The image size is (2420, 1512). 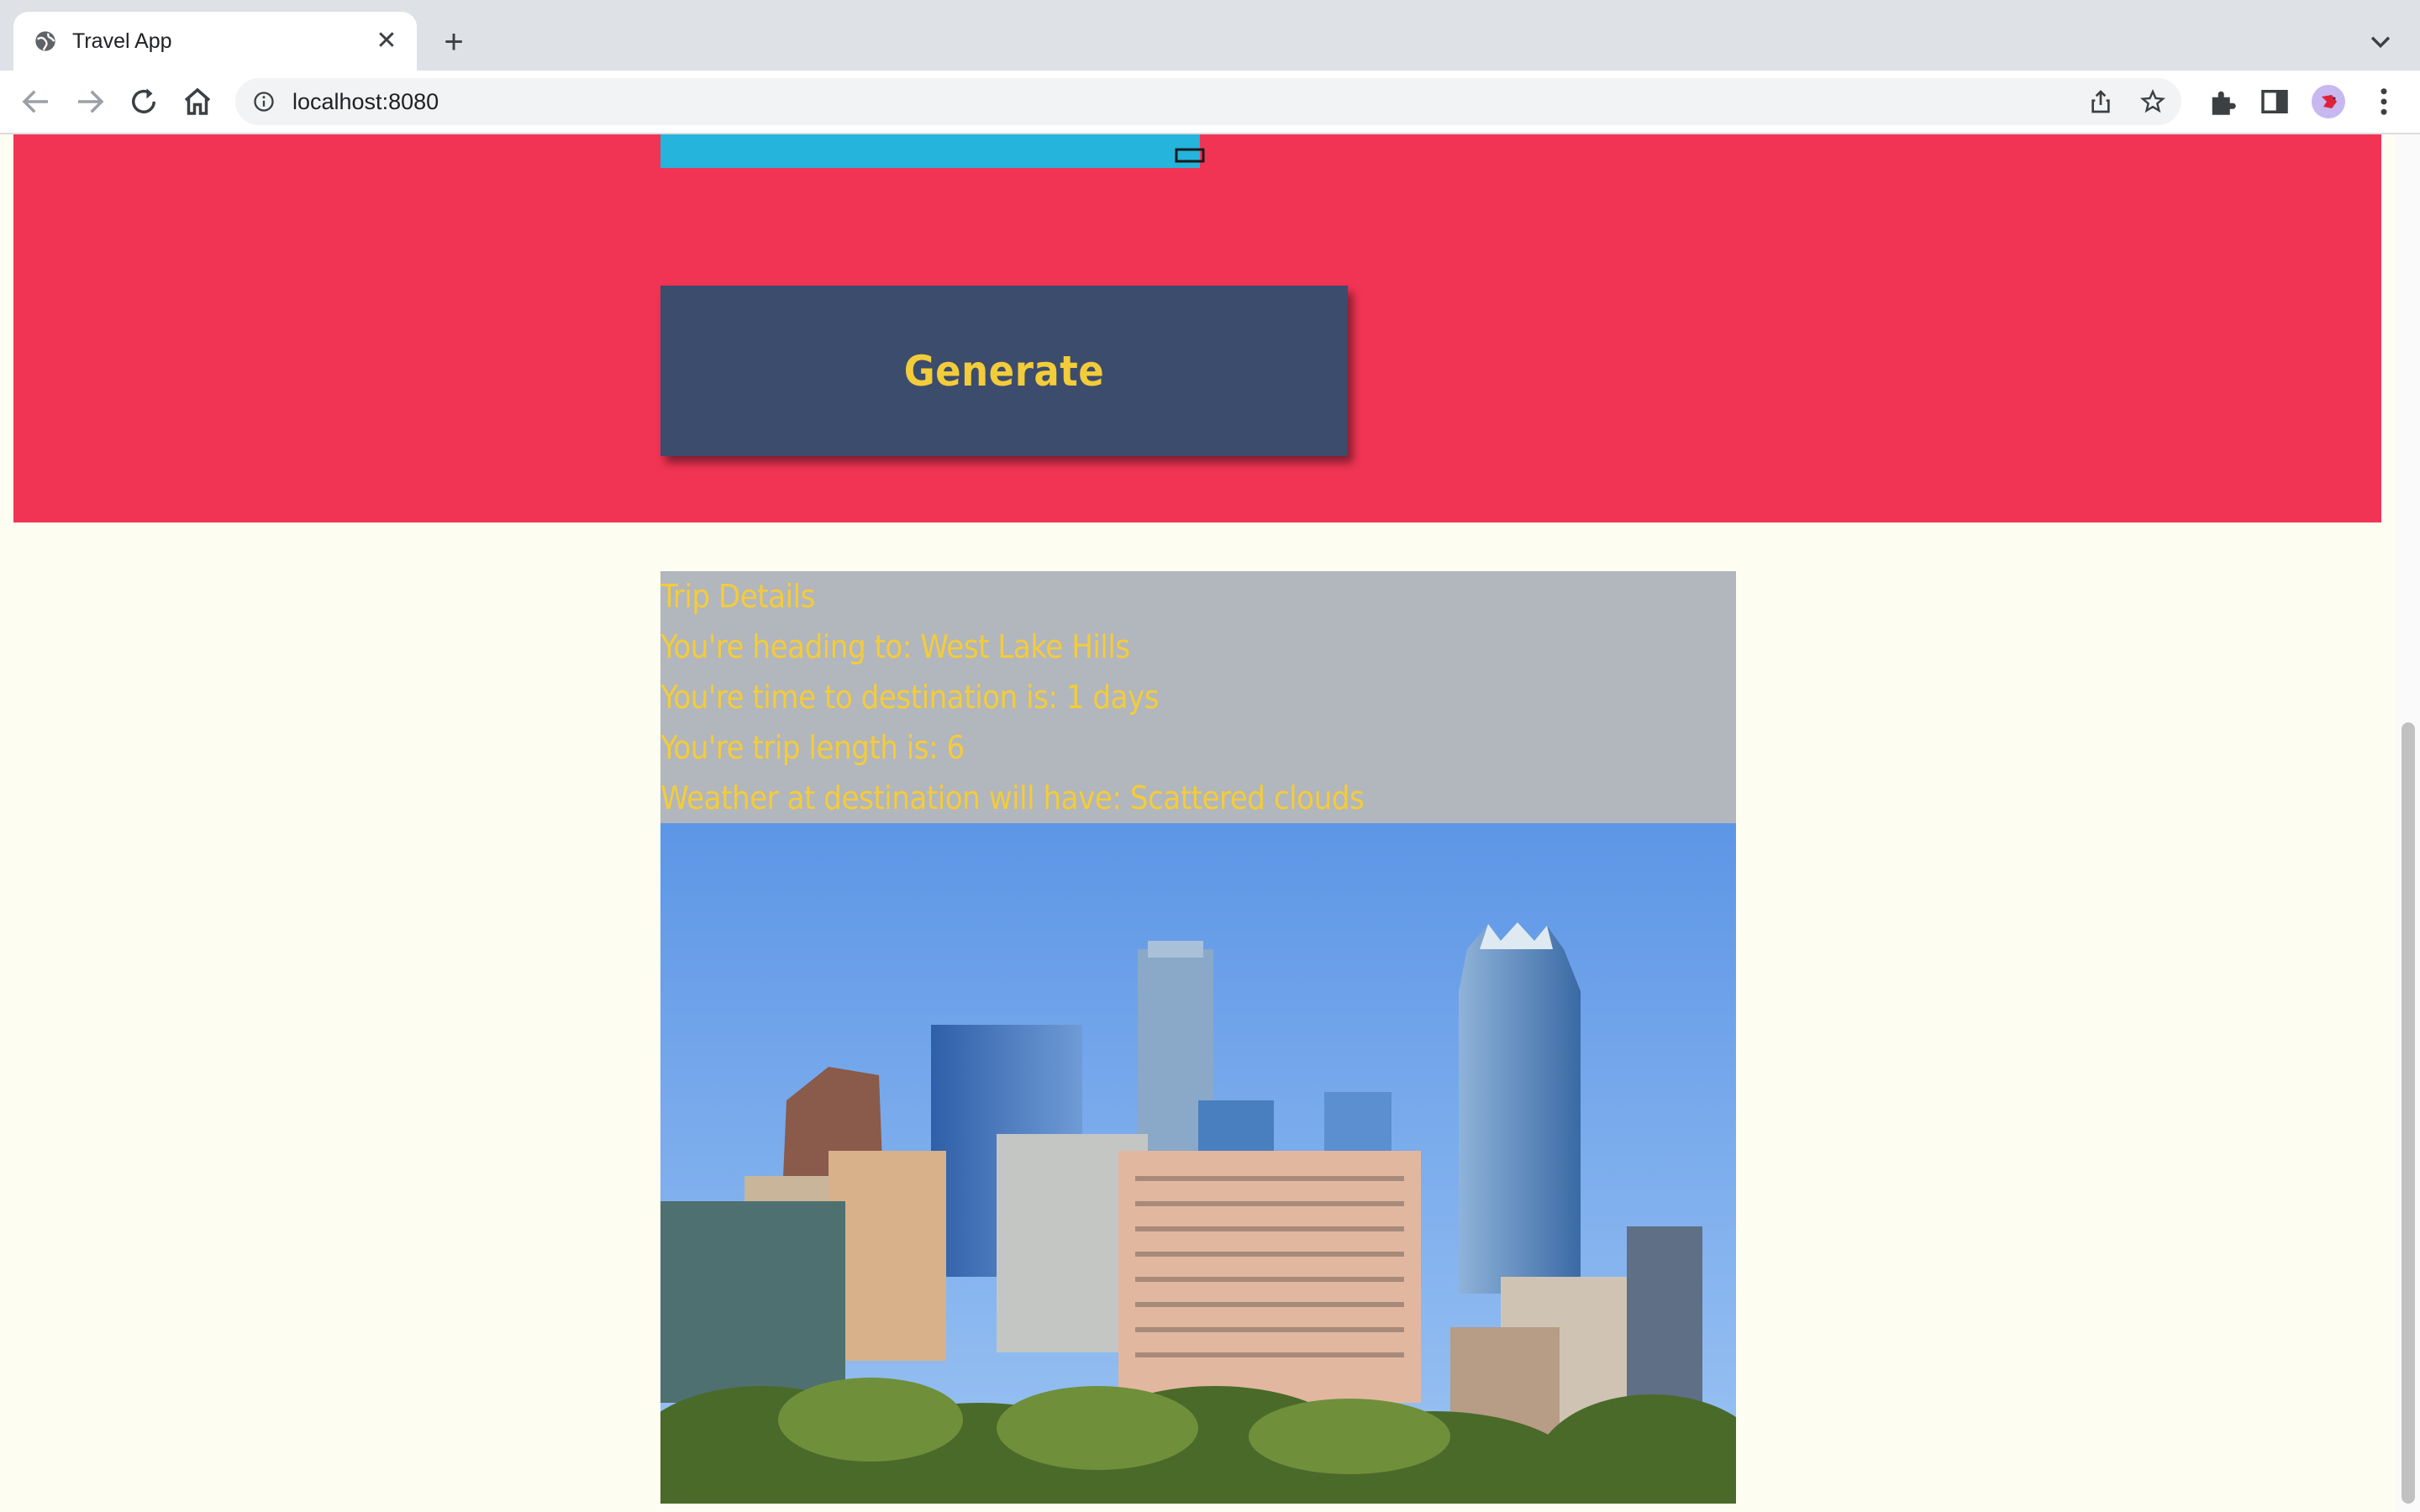 What do you see at coordinates (2222, 101) in the screenshot?
I see `extensions-icon` at bounding box center [2222, 101].